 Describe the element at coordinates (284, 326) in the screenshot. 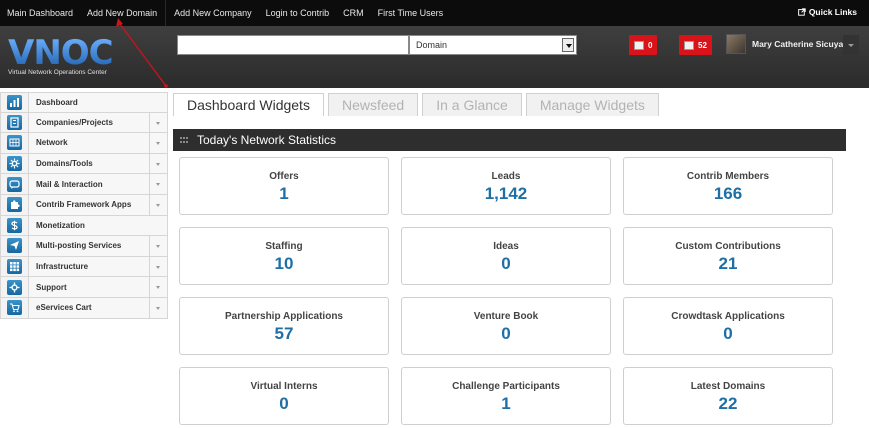

I see `stat-card-partnership-applications: Partnership Applications 57` at that location.